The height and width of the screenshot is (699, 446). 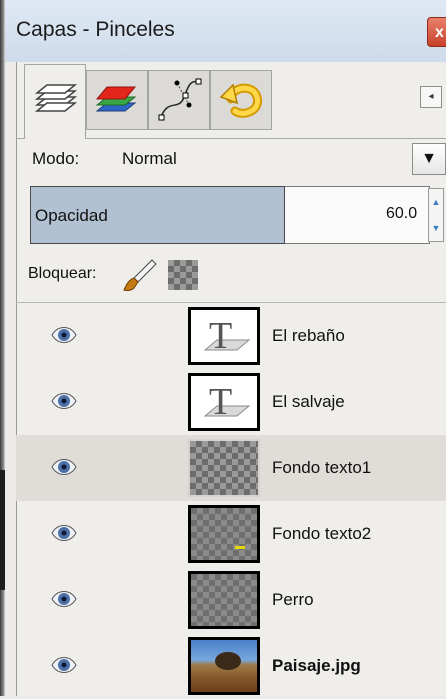 I want to click on mode-value: Normal, so click(x=149, y=159).